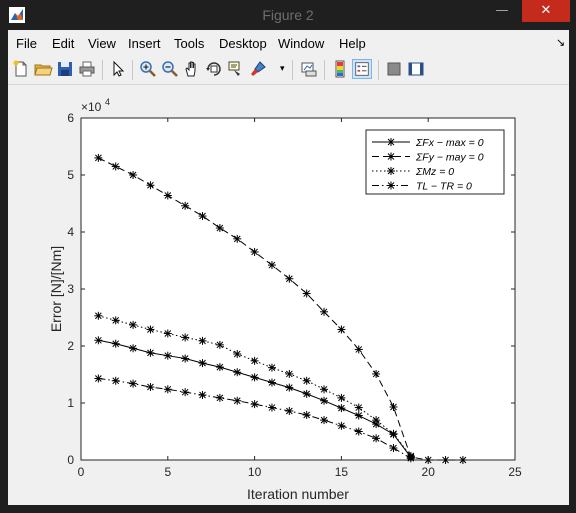  What do you see at coordinates (416, 69) in the screenshot?
I see `show-plot-tools-icon` at bounding box center [416, 69].